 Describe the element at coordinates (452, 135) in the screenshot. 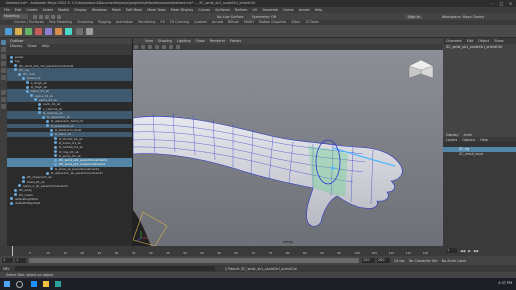

I see `layer-tab-0: Display` at that location.